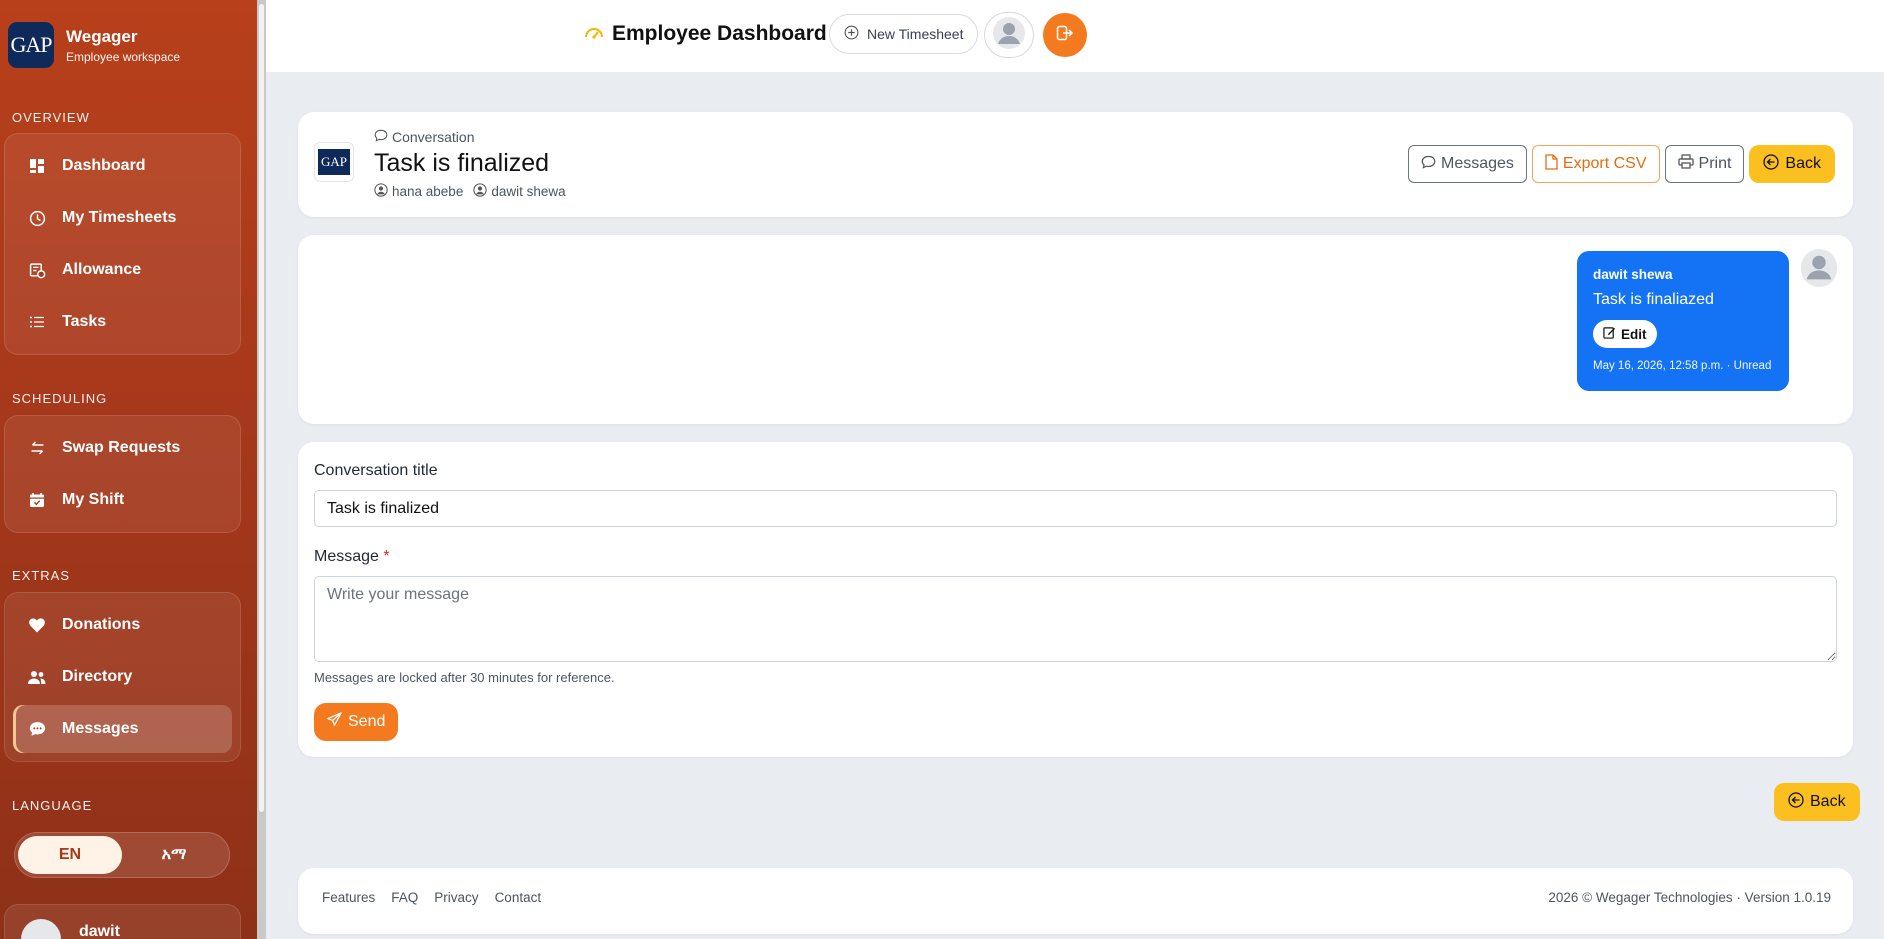  What do you see at coordinates (31, 45) in the screenshot?
I see `brand-logo: GAP` at bounding box center [31, 45].